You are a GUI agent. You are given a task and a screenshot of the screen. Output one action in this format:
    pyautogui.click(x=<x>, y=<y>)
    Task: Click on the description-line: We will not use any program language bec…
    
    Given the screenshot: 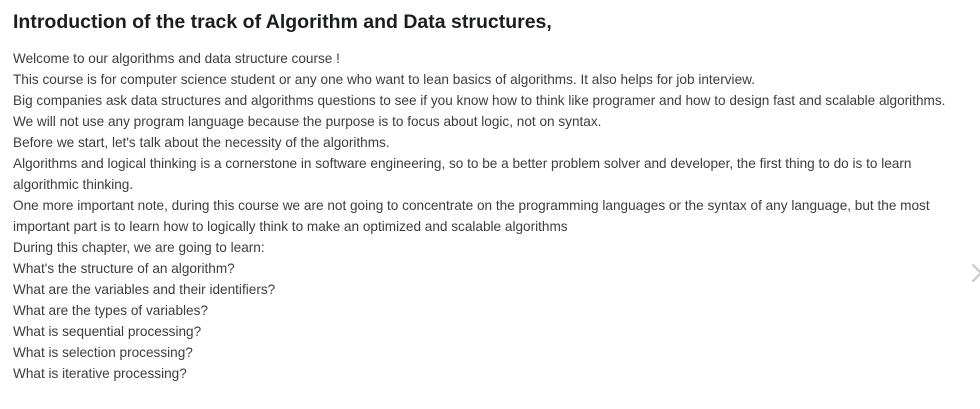 What is the action you would take?
    pyautogui.click(x=307, y=121)
    